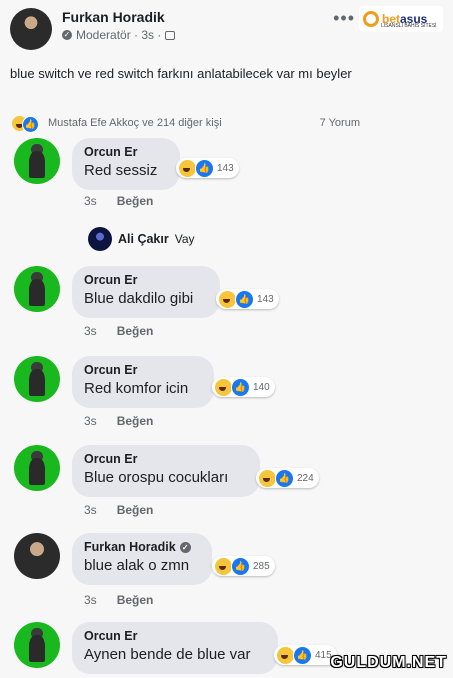  I want to click on group-icon, so click(170, 35).